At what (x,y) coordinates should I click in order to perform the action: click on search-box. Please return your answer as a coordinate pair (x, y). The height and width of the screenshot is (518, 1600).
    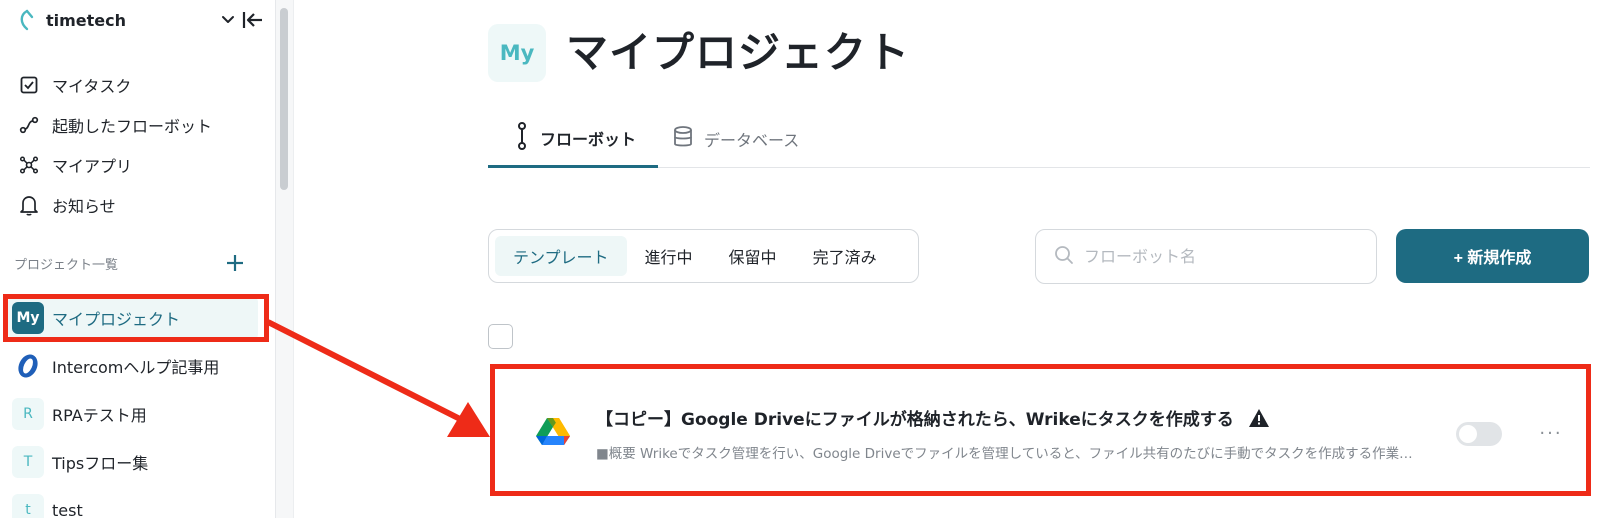
    Looking at the image, I should click on (1206, 256).